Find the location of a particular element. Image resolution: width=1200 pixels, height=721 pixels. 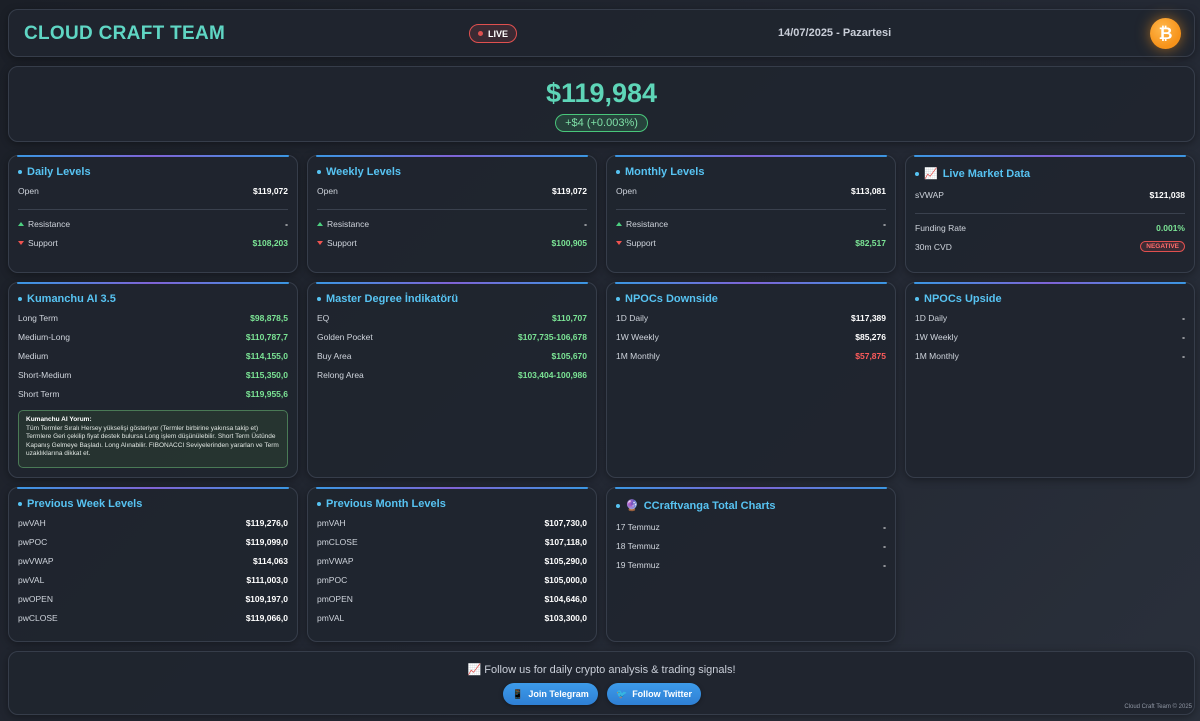

card-title: NPOCs Upside is located at coordinates (963, 299).